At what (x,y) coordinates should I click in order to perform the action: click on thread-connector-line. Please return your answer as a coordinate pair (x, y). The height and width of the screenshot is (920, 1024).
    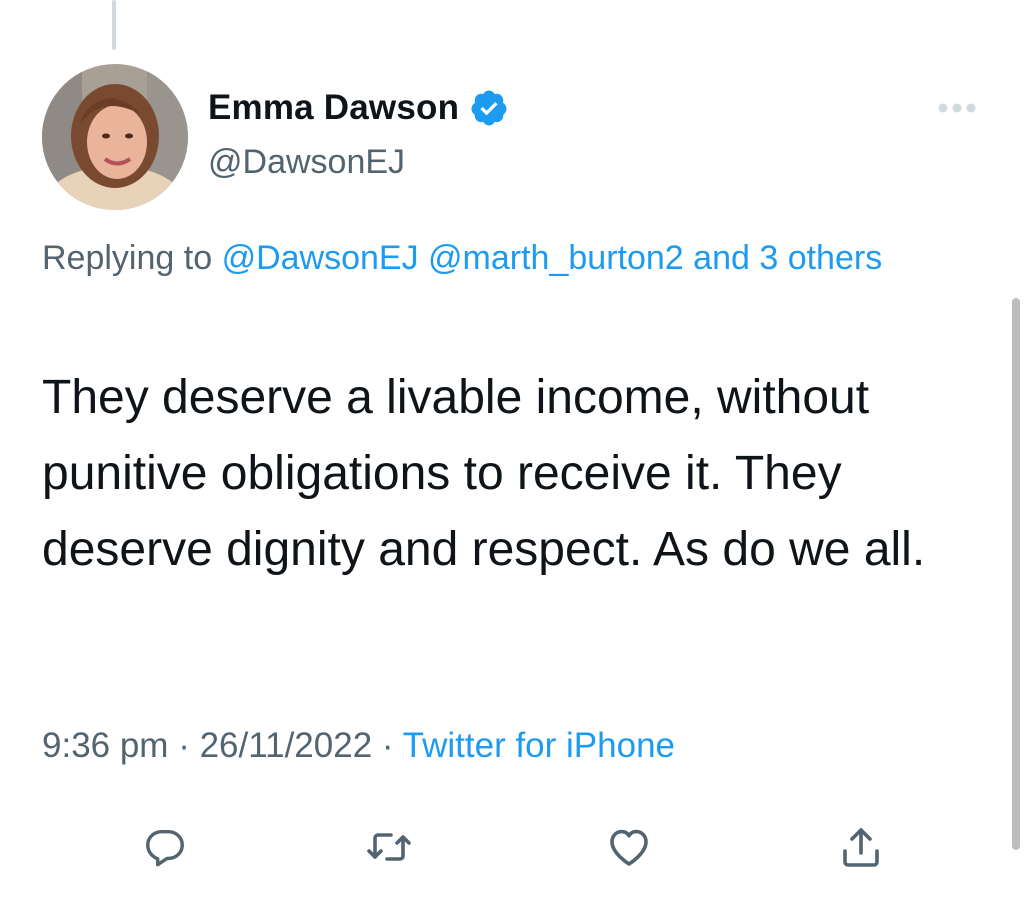
    Looking at the image, I should click on (114, 25).